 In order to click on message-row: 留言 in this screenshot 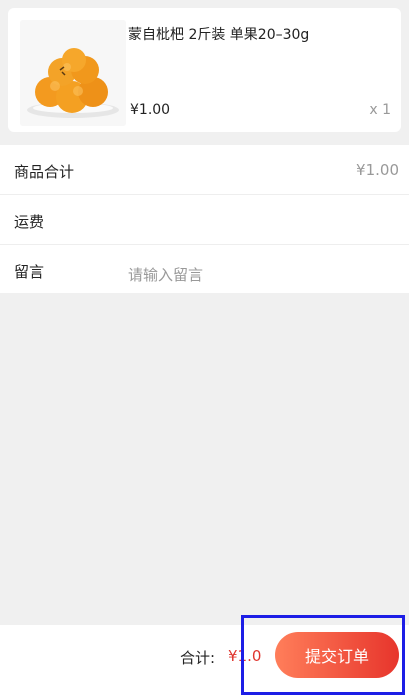, I will do `click(204, 269)`.